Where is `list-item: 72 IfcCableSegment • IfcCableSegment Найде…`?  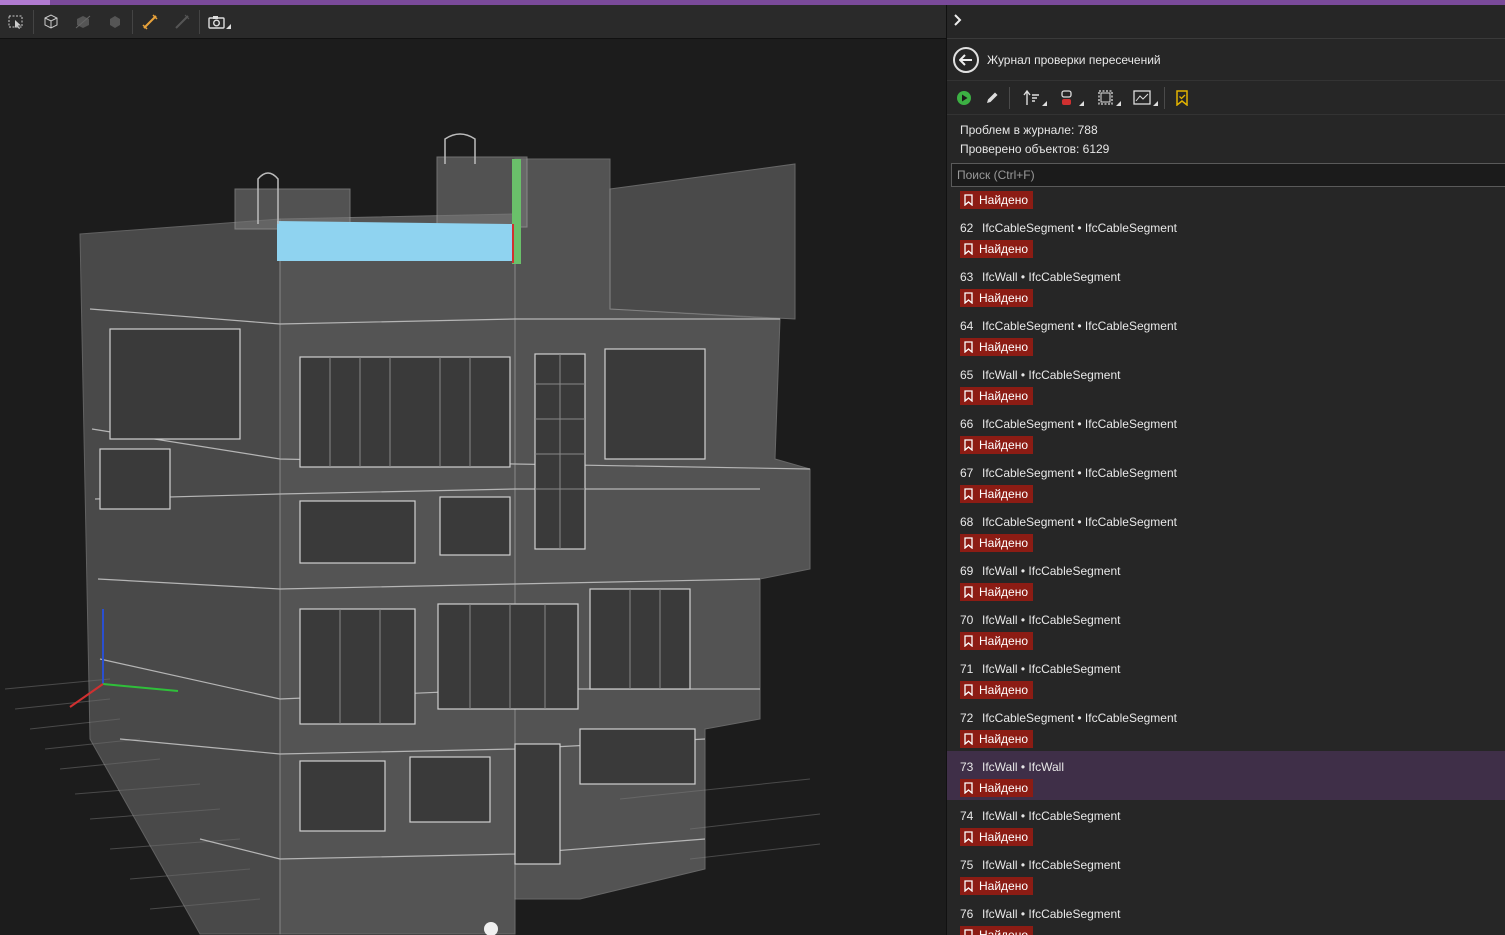 list-item: 72 IfcCableSegment • IfcCableSegment Найде… is located at coordinates (1226, 726).